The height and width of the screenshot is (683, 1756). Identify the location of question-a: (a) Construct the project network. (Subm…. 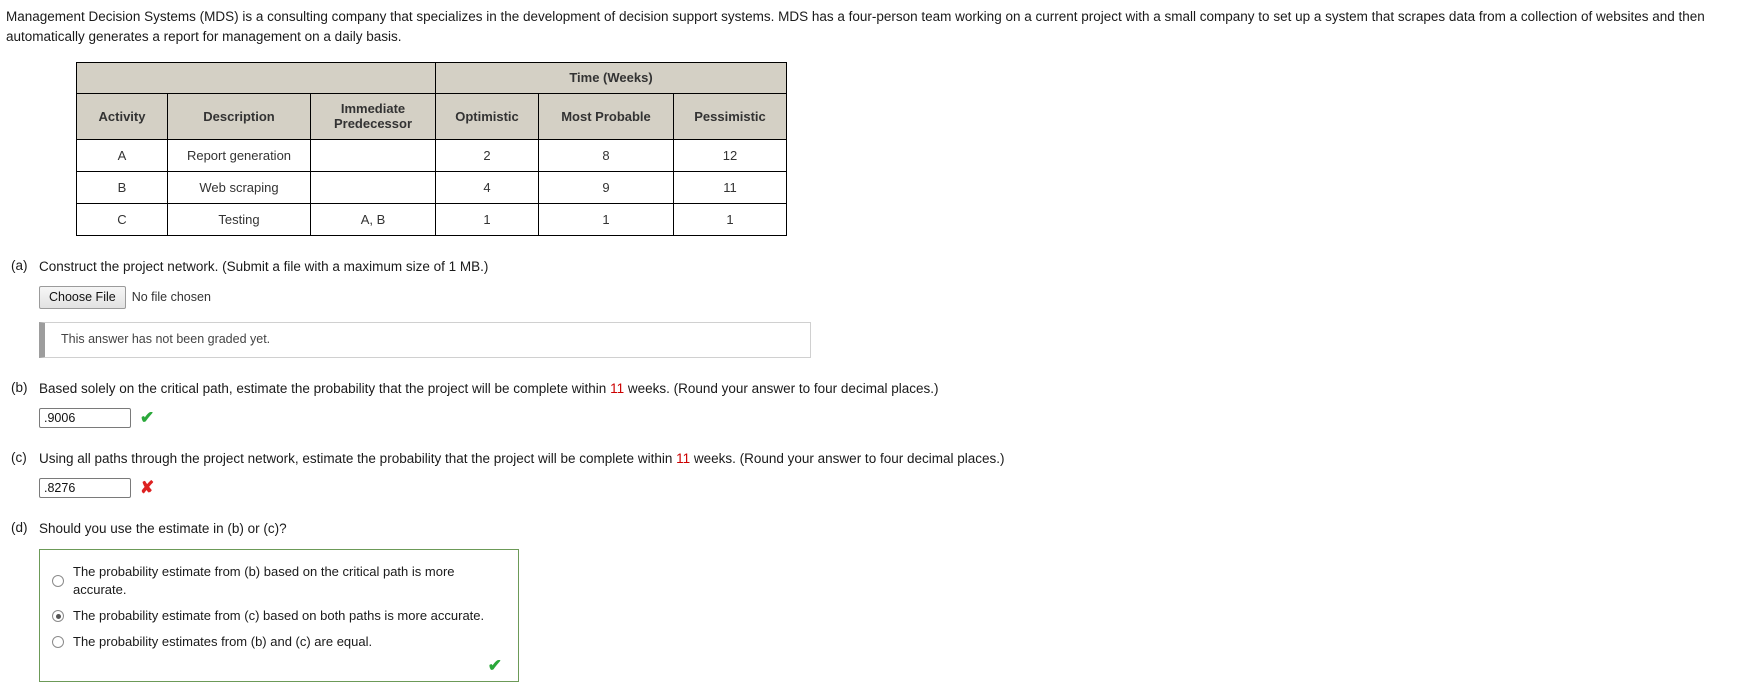
(878, 308).